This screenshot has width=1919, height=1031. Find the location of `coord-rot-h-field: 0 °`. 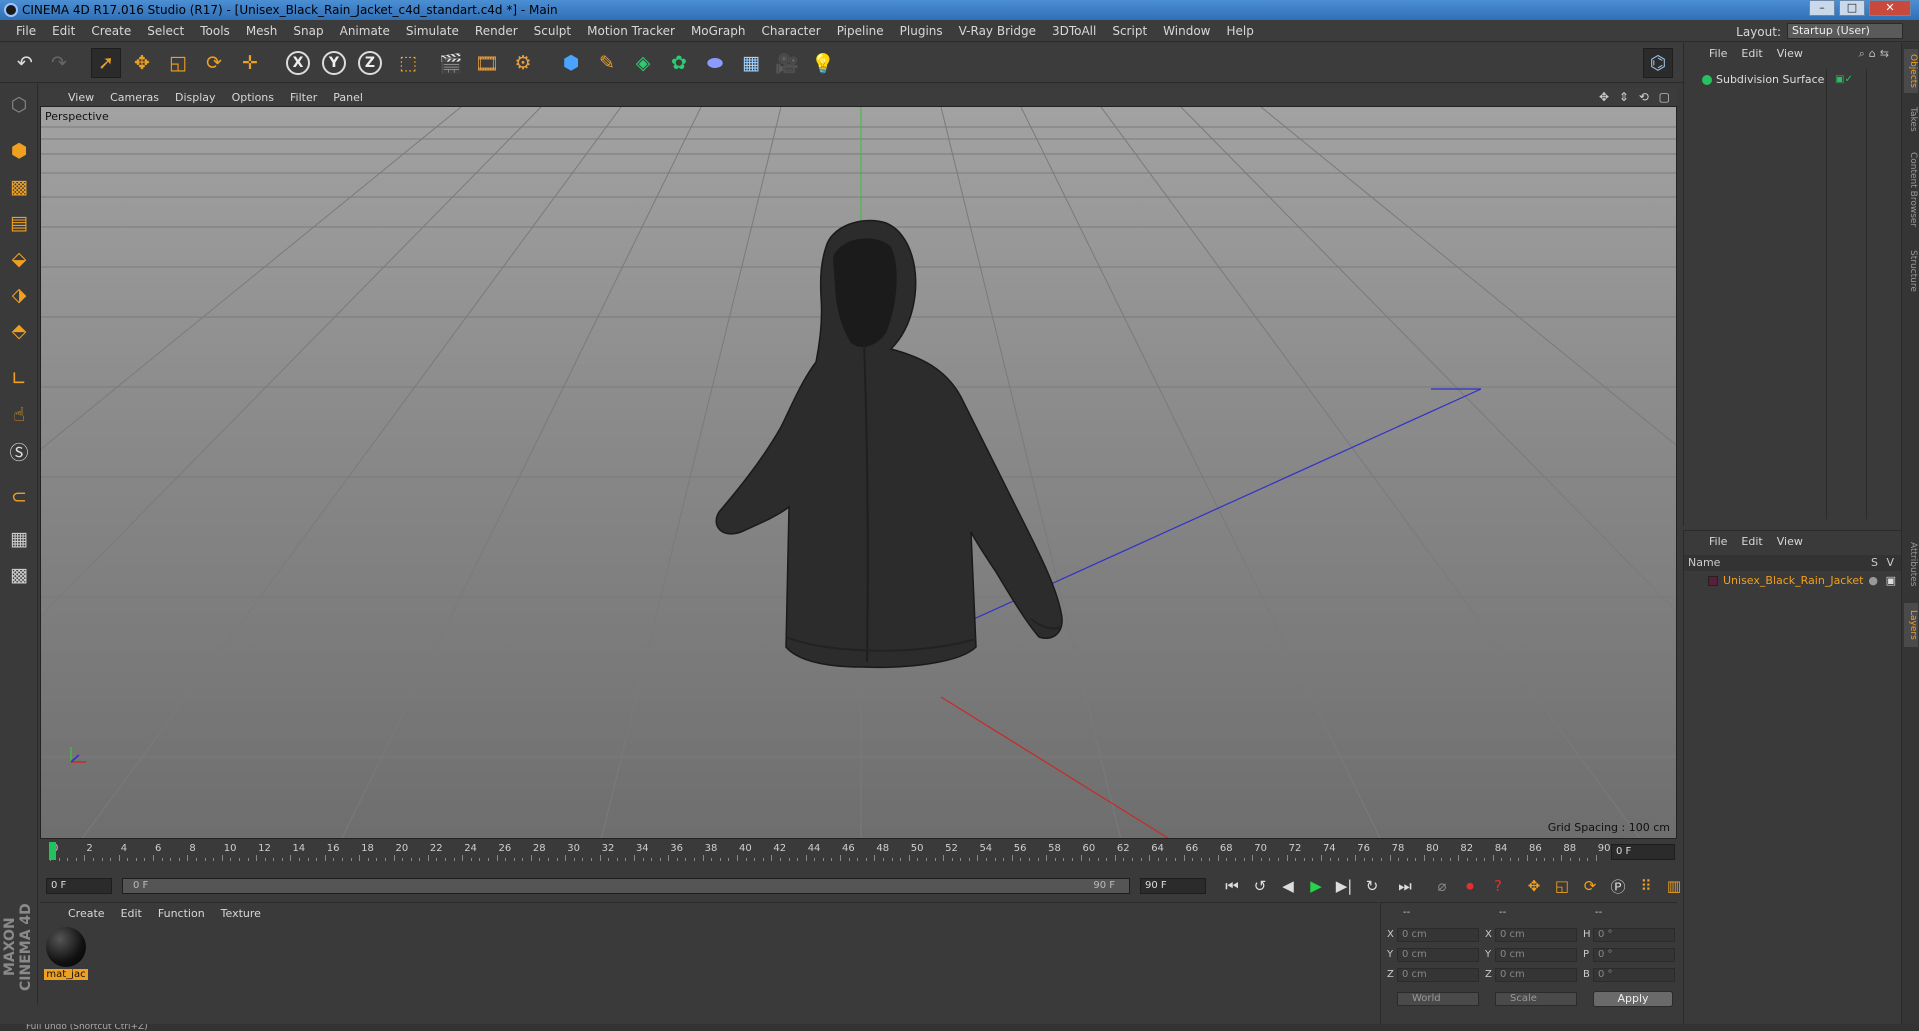

coord-rot-h-field: 0 ° is located at coordinates (1634, 935).